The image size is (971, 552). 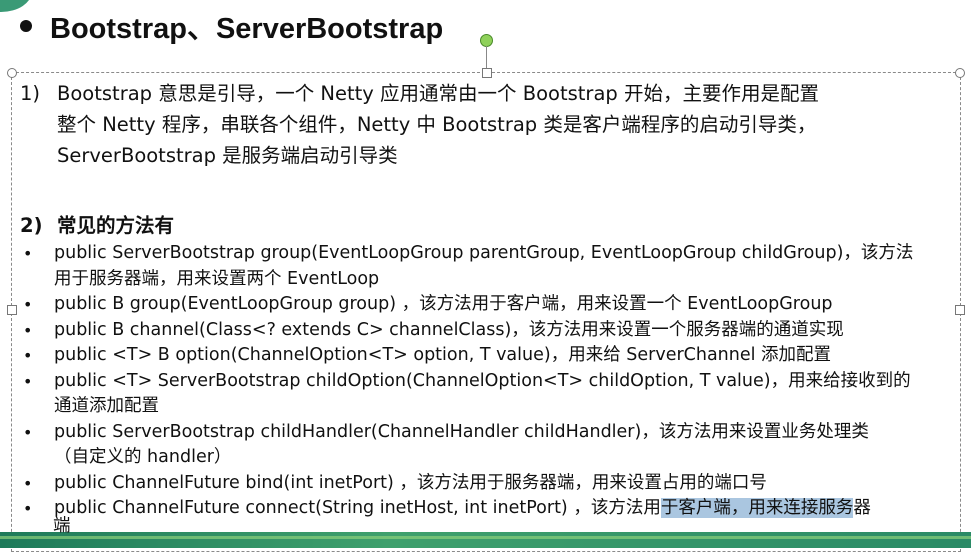 What do you see at coordinates (12, 73) in the screenshot?
I see `resize-handle-top-left` at bounding box center [12, 73].